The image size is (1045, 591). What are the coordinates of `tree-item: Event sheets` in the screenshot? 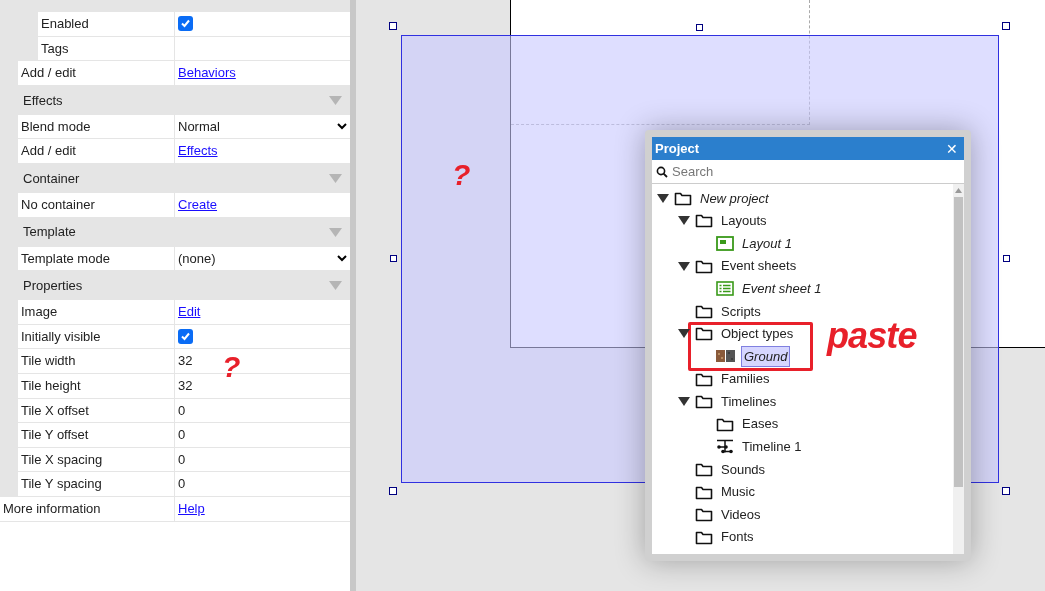 It's located at (759, 266).